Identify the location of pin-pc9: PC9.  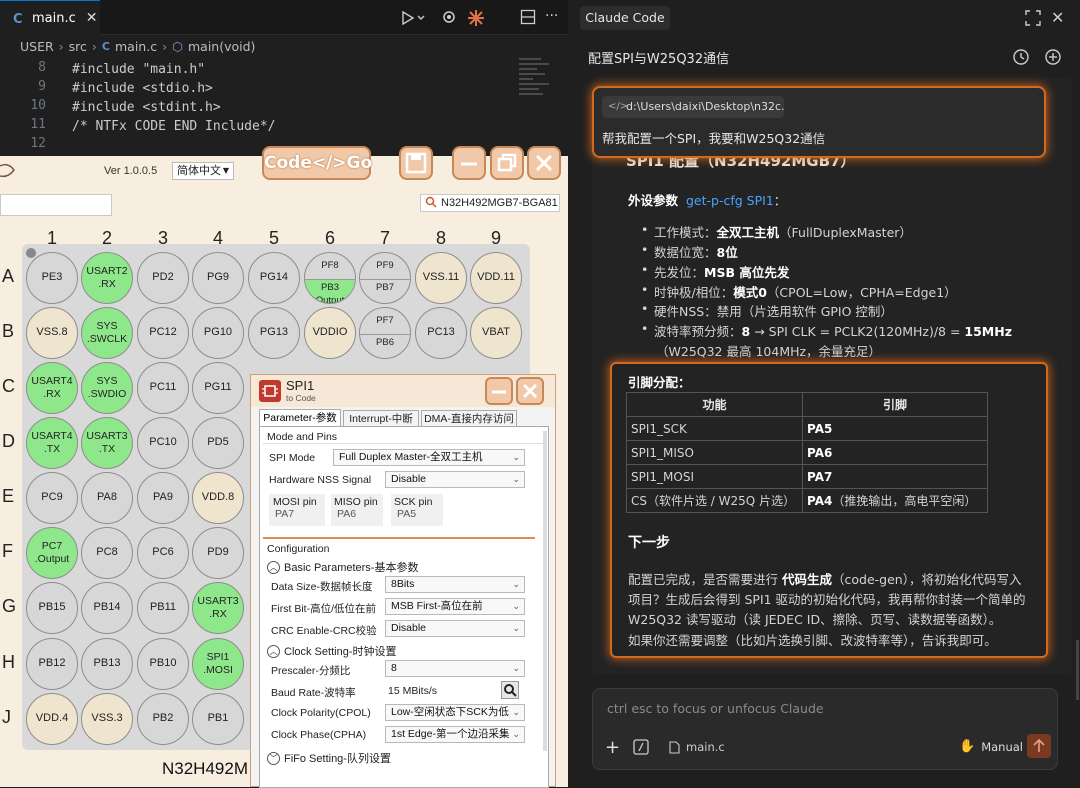
(52, 498).